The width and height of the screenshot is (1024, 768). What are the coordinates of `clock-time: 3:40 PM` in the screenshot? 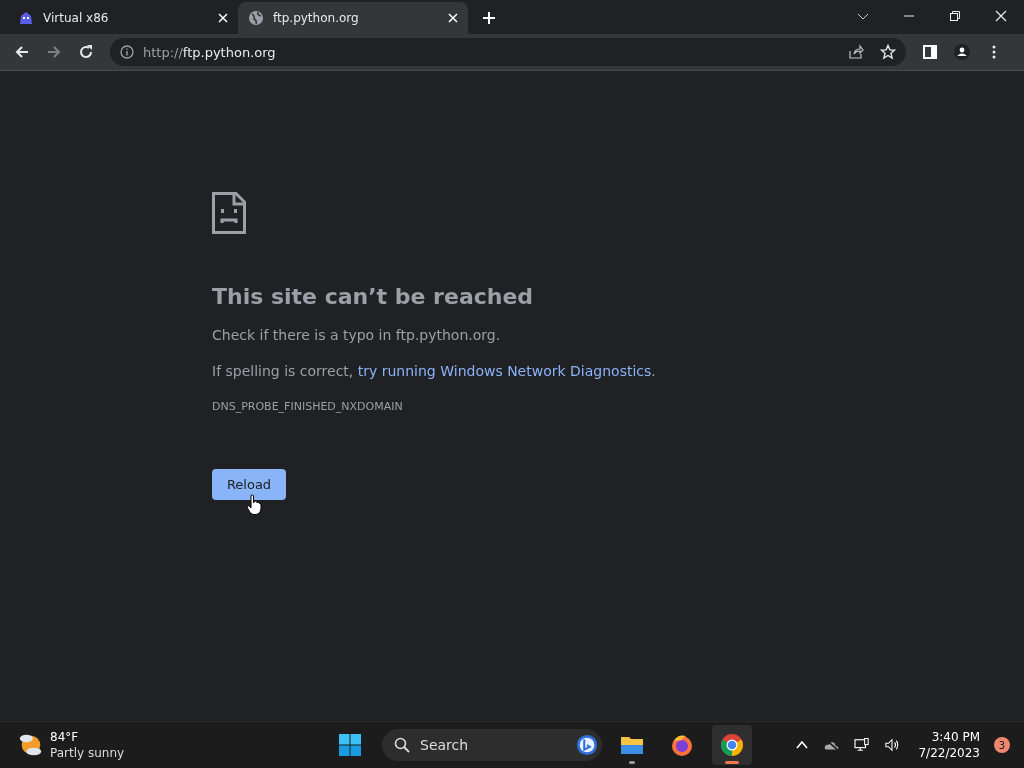 It's located at (955, 737).